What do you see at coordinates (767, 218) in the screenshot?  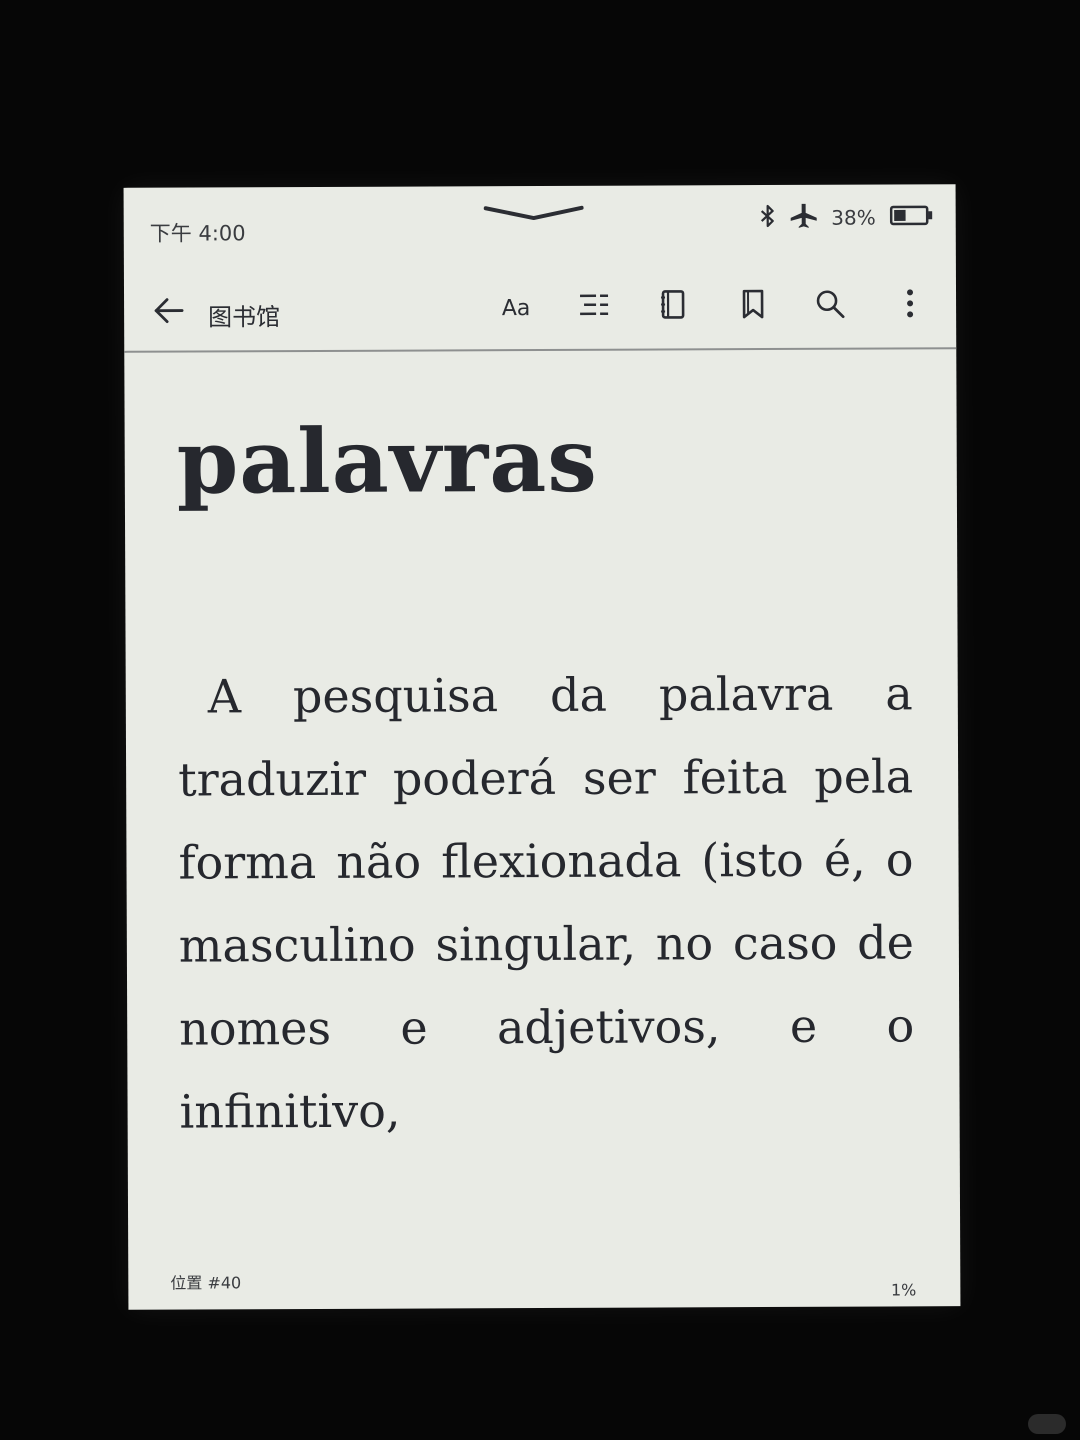 I see `bluetooth-icon` at bounding box center [767, 218].